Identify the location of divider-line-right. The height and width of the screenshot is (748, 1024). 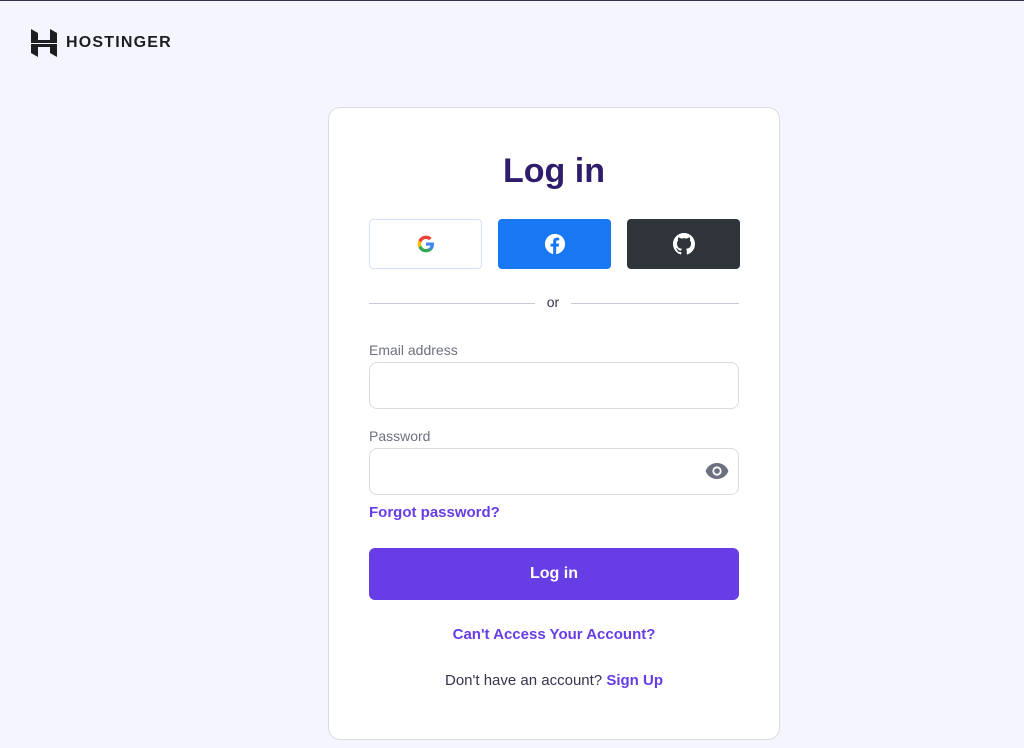
(655, 303).